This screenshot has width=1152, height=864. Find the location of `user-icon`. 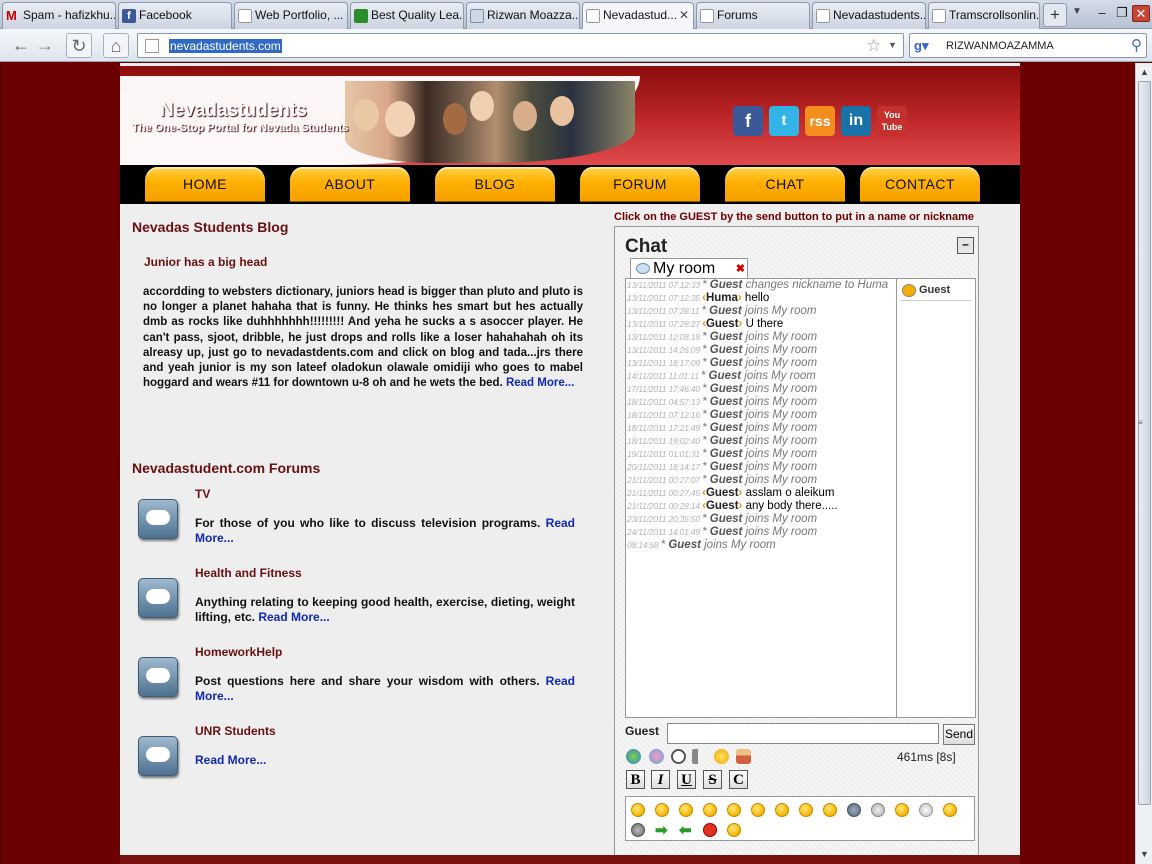

user-icon is located at coordinates (743, 756).